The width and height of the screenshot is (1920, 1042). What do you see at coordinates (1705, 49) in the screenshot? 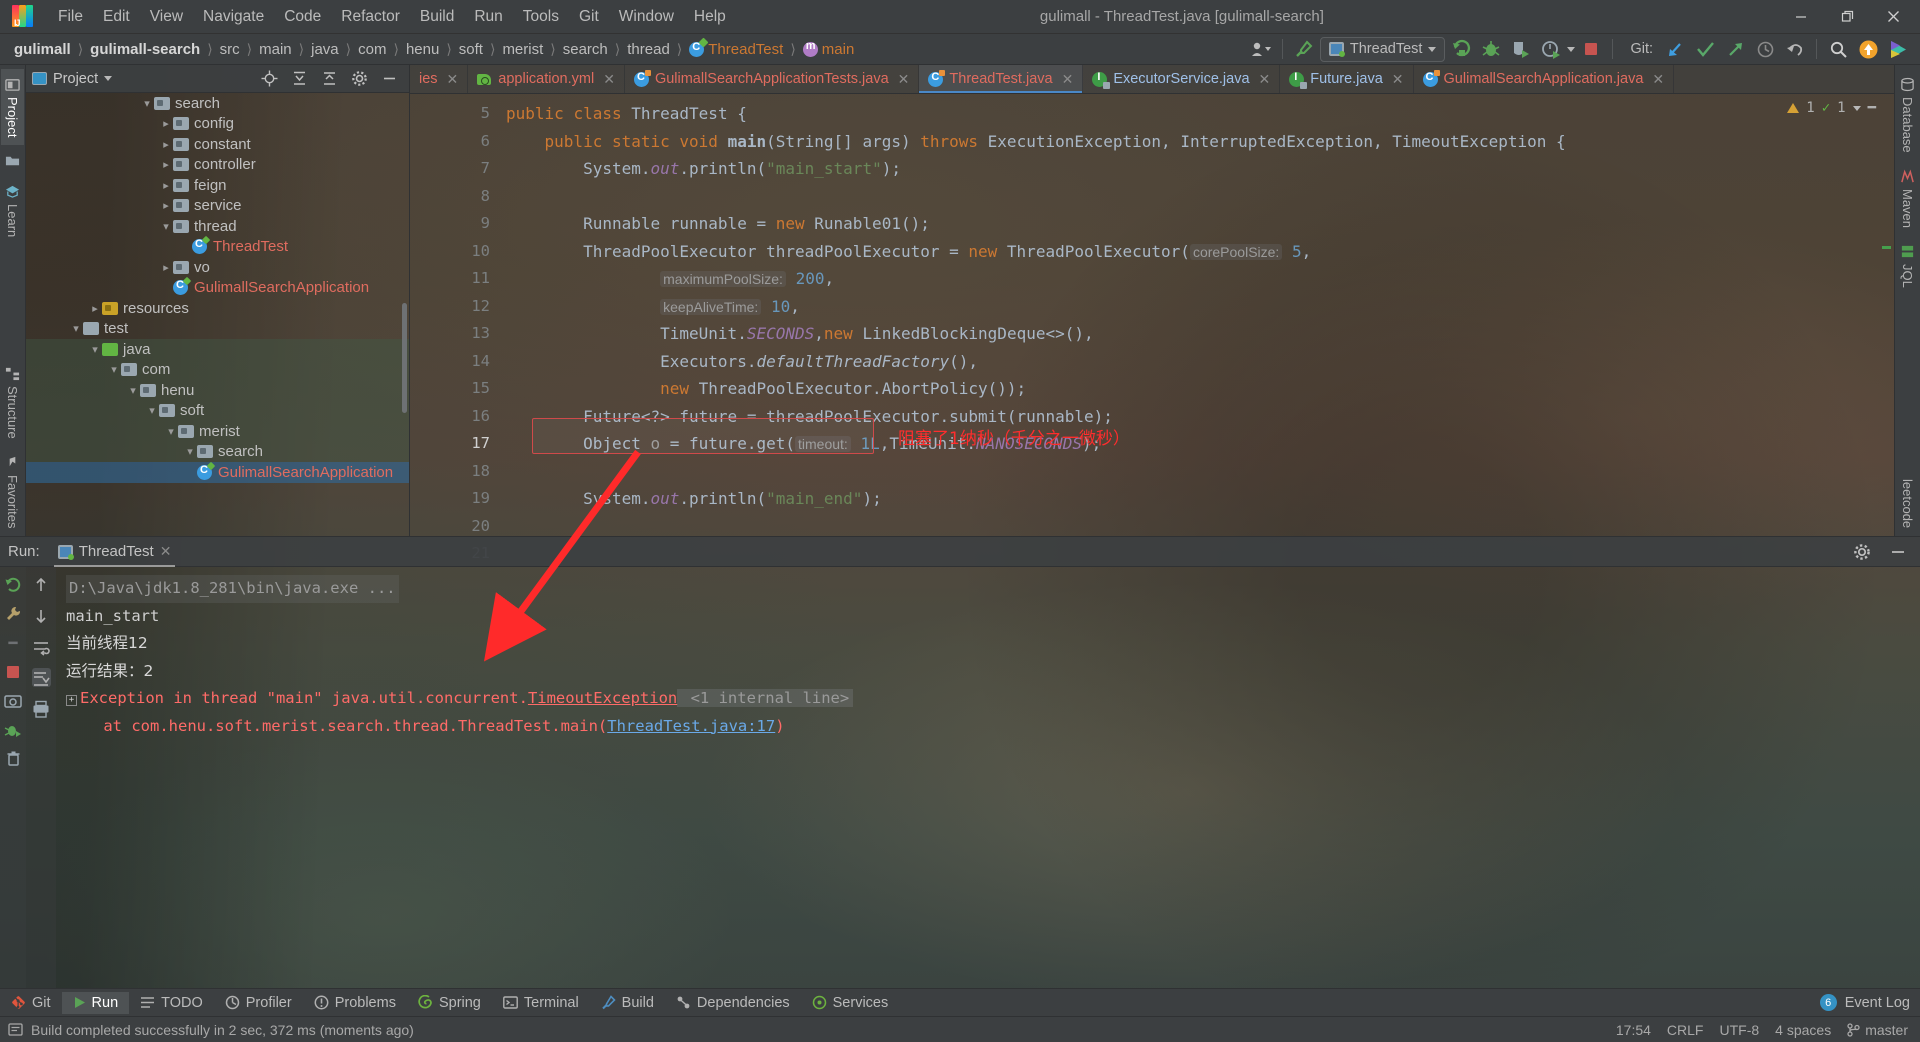
I see `git-commit-button` at bounding box center [1705, 49].